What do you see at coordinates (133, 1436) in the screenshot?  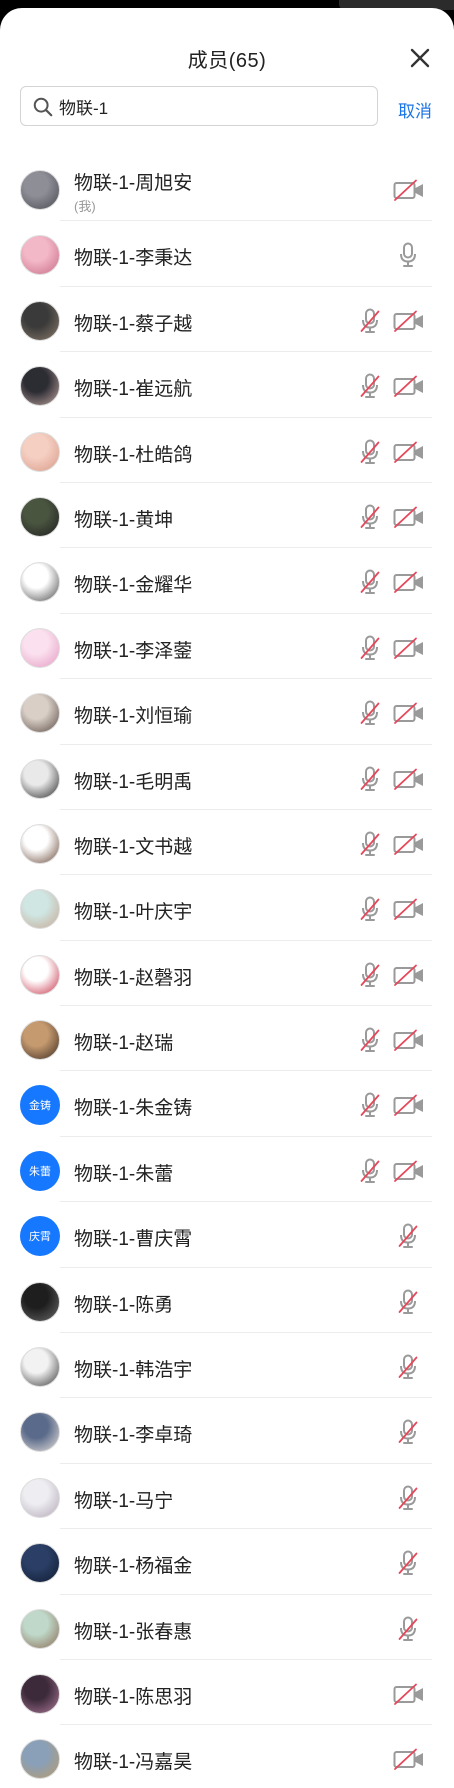 I see `member-name: 物联-1-李卓琦` at bounding box center [133, 1436].